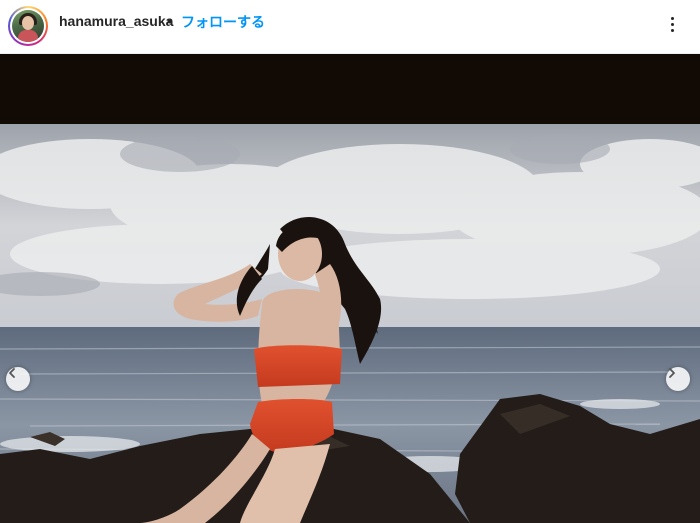  What do you see at coordinates (678, 379) in the screenshot?
I see `next-photo-button` at bounding box center [678, 379].